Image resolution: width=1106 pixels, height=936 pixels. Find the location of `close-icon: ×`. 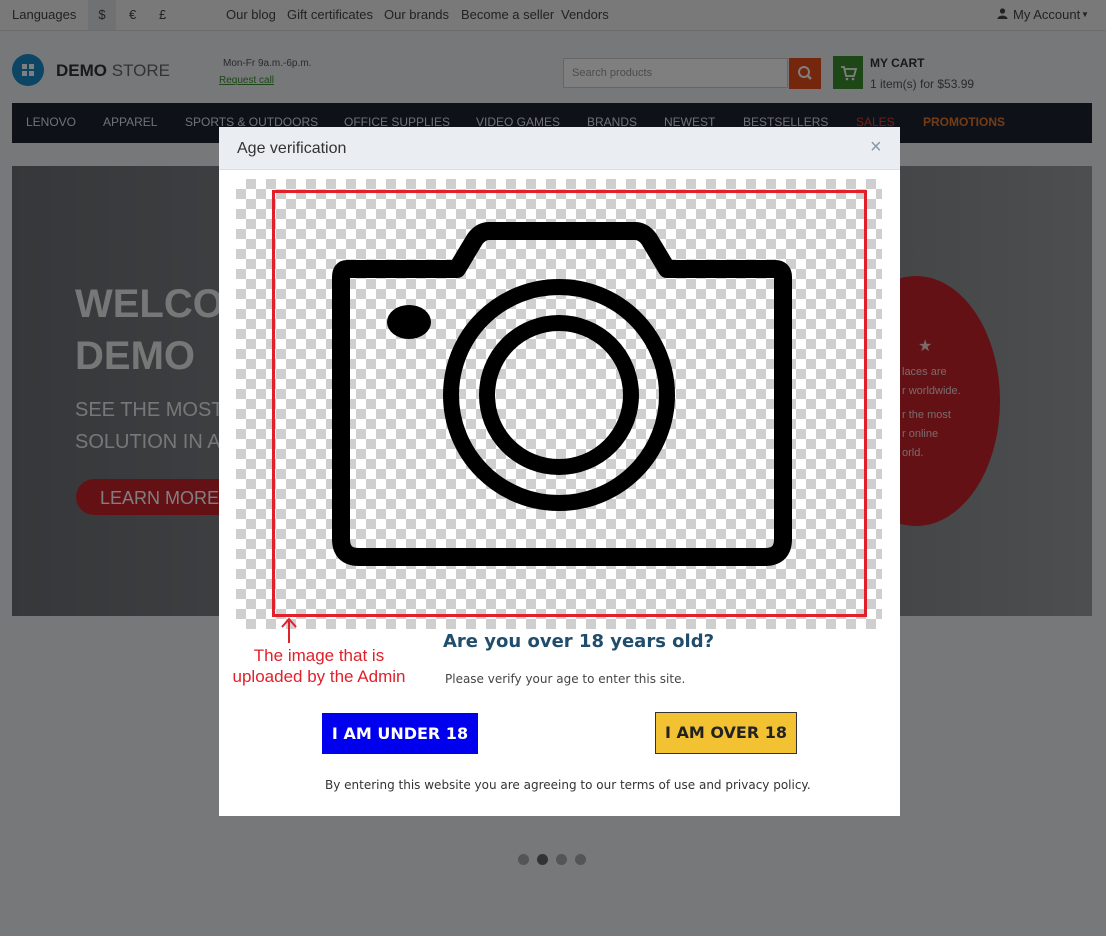

close-icon: × is located at coordinates (876, 147).